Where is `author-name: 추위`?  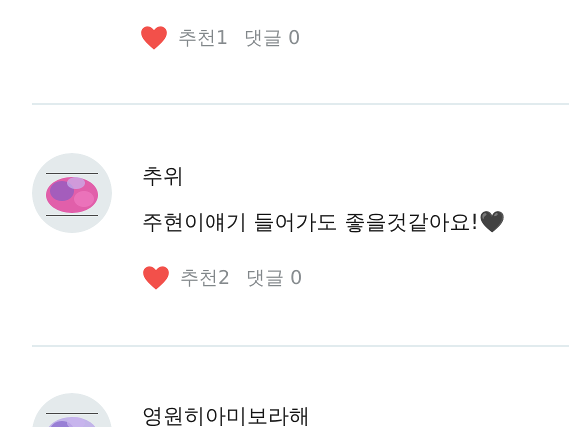
author-name: 추위 is located at coordinates (323, 176).